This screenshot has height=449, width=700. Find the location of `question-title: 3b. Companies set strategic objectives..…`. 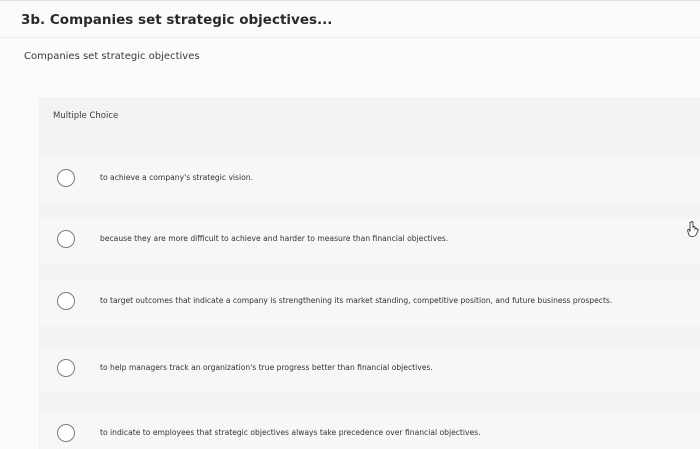

question-title: 3b. Companies set strategic objectives..… is located at coordinates (177, 20).